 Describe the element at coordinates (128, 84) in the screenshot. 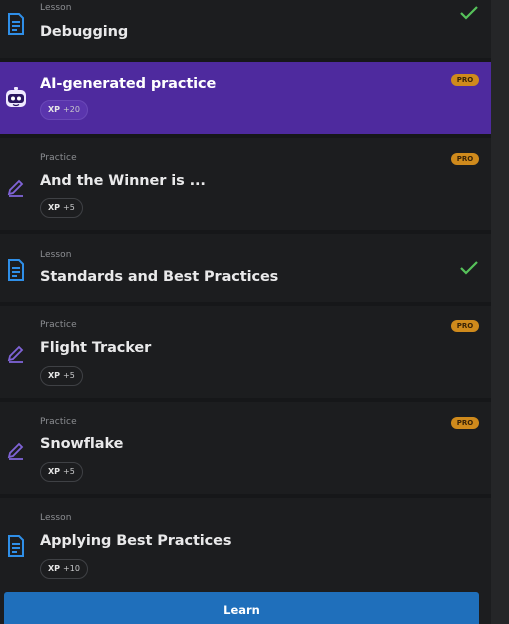

I see `item-title: AI-generated practice` at that location.